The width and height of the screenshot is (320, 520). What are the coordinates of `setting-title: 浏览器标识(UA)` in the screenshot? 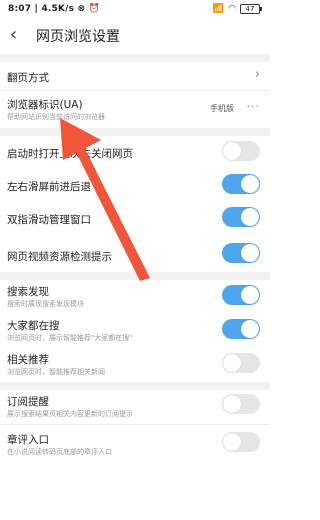 It's located at (45, 105).